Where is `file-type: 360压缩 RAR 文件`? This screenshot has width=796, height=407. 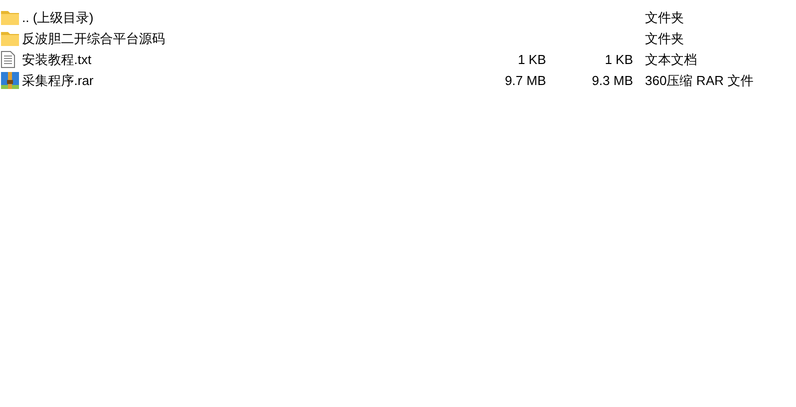
file-type: 360压缩 RAR 文件 is located at coordinates (699, 81).